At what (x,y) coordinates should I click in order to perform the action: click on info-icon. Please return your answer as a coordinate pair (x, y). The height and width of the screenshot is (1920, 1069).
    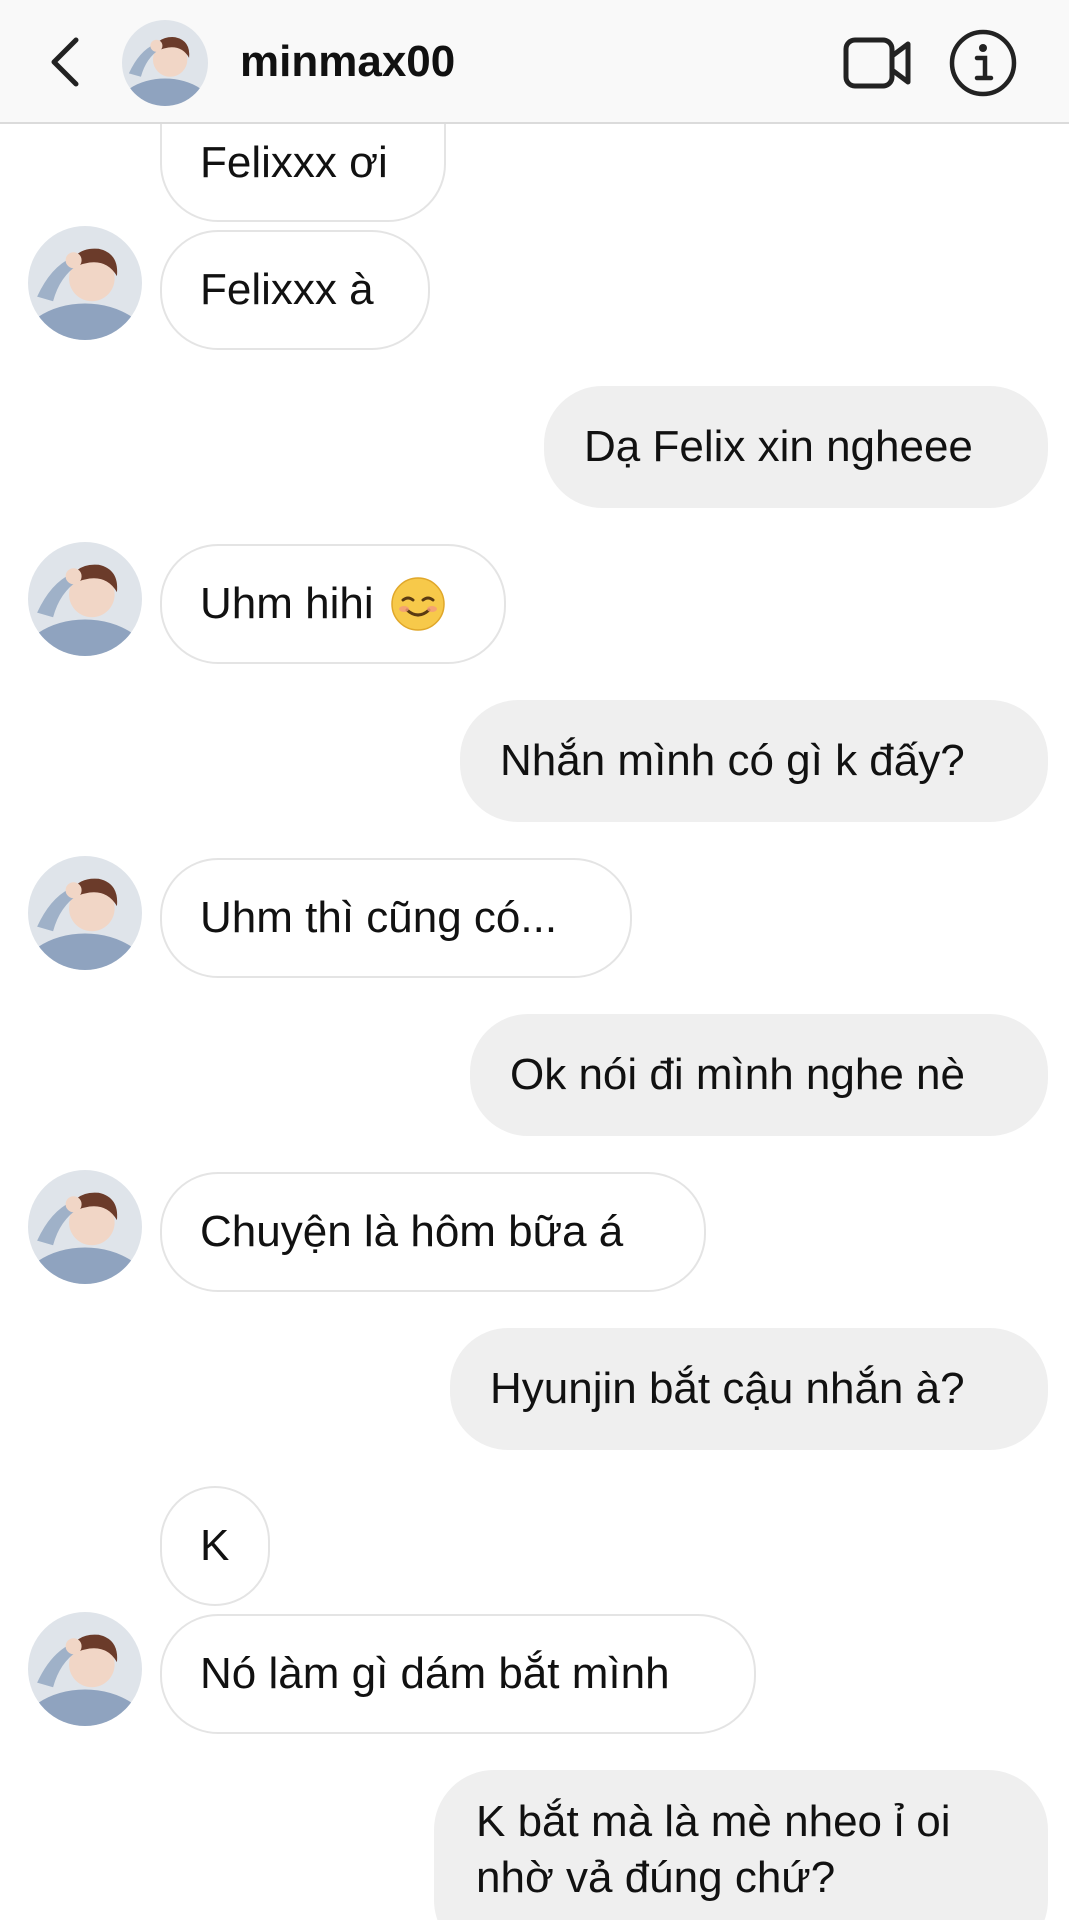
    Looking at the image, I should click on (983, 63).